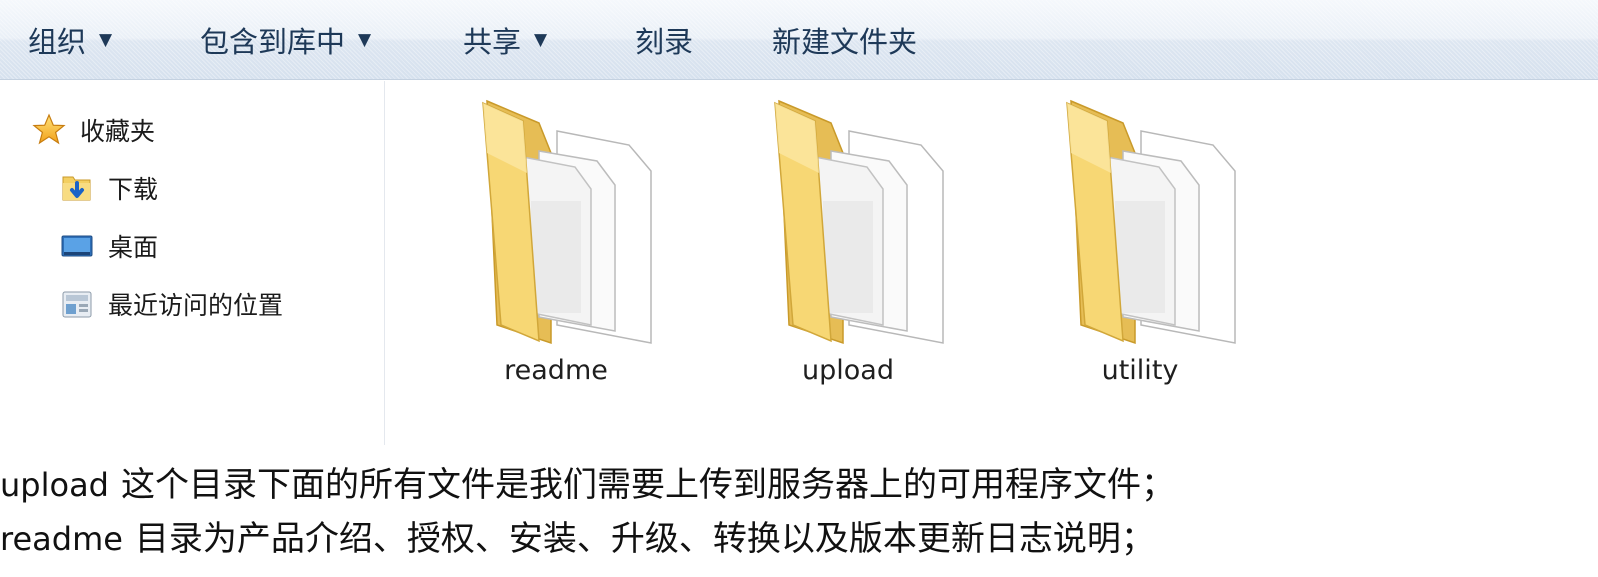 The height and width of the screenshot is (577, 1598). I want to click on nav-item-label: 桌面, so click(133, 247).